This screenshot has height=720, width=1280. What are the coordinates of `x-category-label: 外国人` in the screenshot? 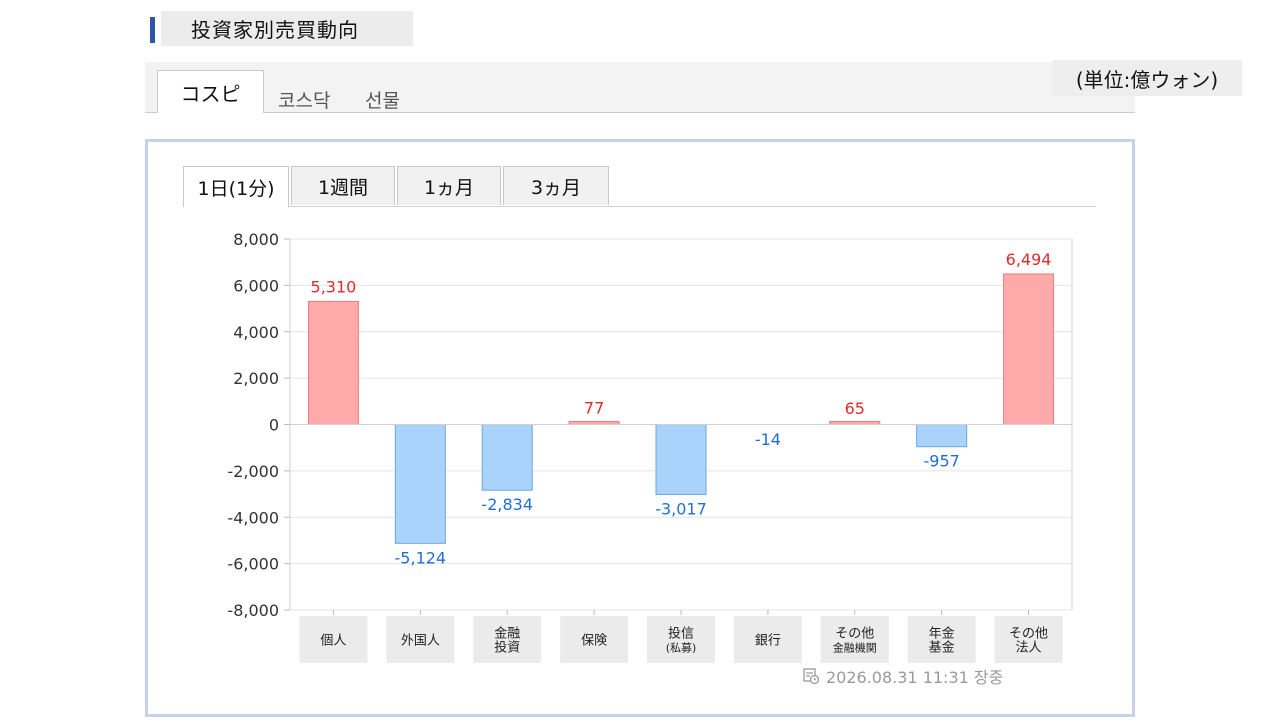 It's located at (420, 641).